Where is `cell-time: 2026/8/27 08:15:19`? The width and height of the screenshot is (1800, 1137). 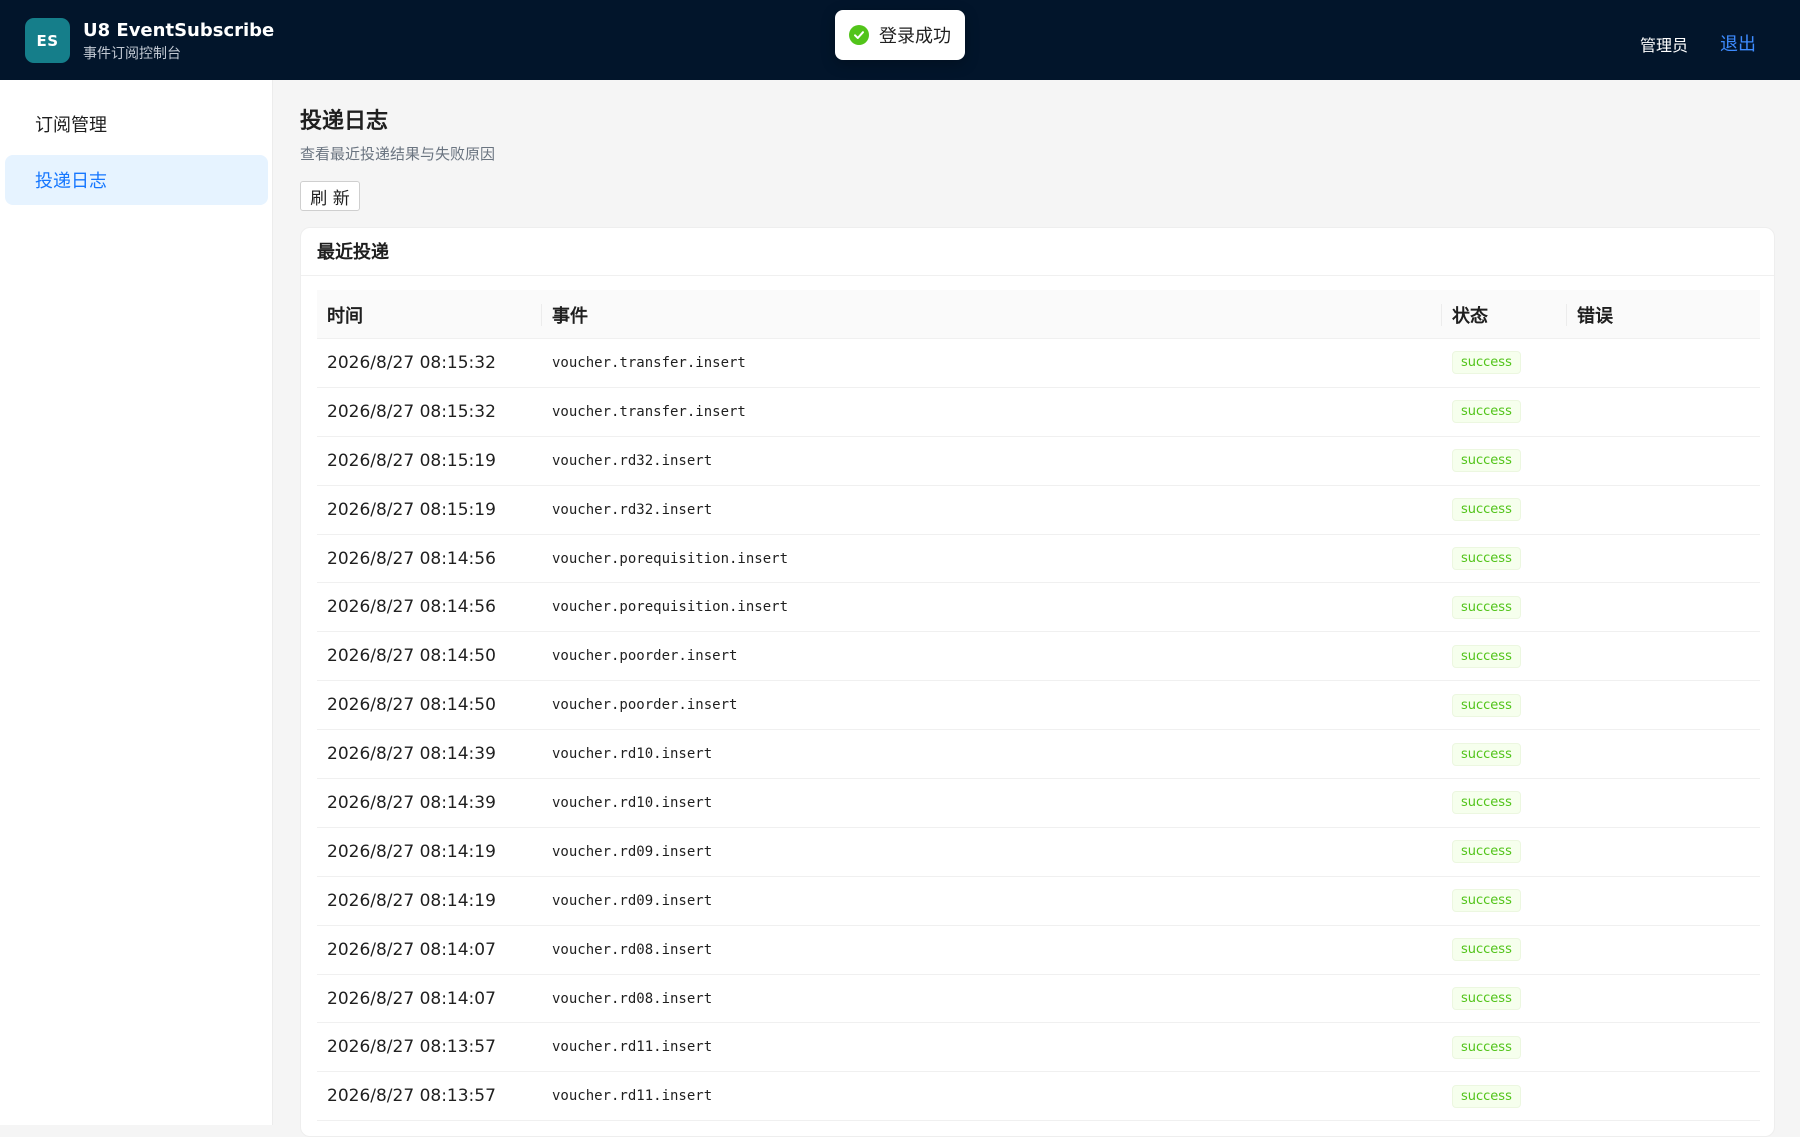 cell-time: 2026/8/27 08:15:19 is located at coordinates (411, 509).